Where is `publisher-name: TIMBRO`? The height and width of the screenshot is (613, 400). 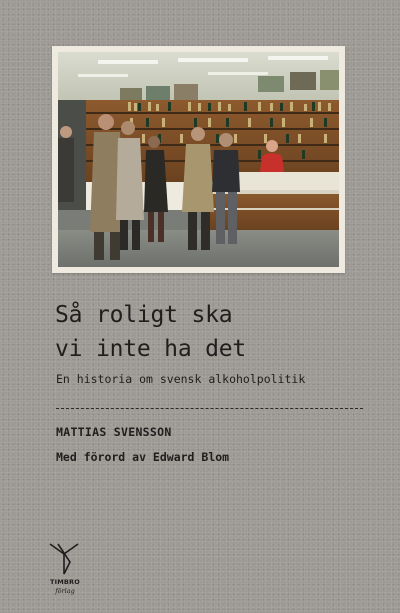 publisher-name: TIMBRO is located at coordinates (64, 582).